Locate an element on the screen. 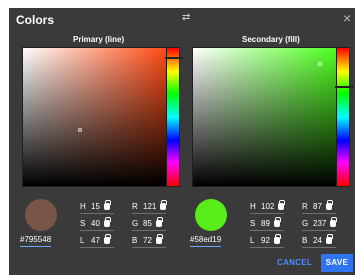  secondary-g-key: G is located at coordinates (305, 223).